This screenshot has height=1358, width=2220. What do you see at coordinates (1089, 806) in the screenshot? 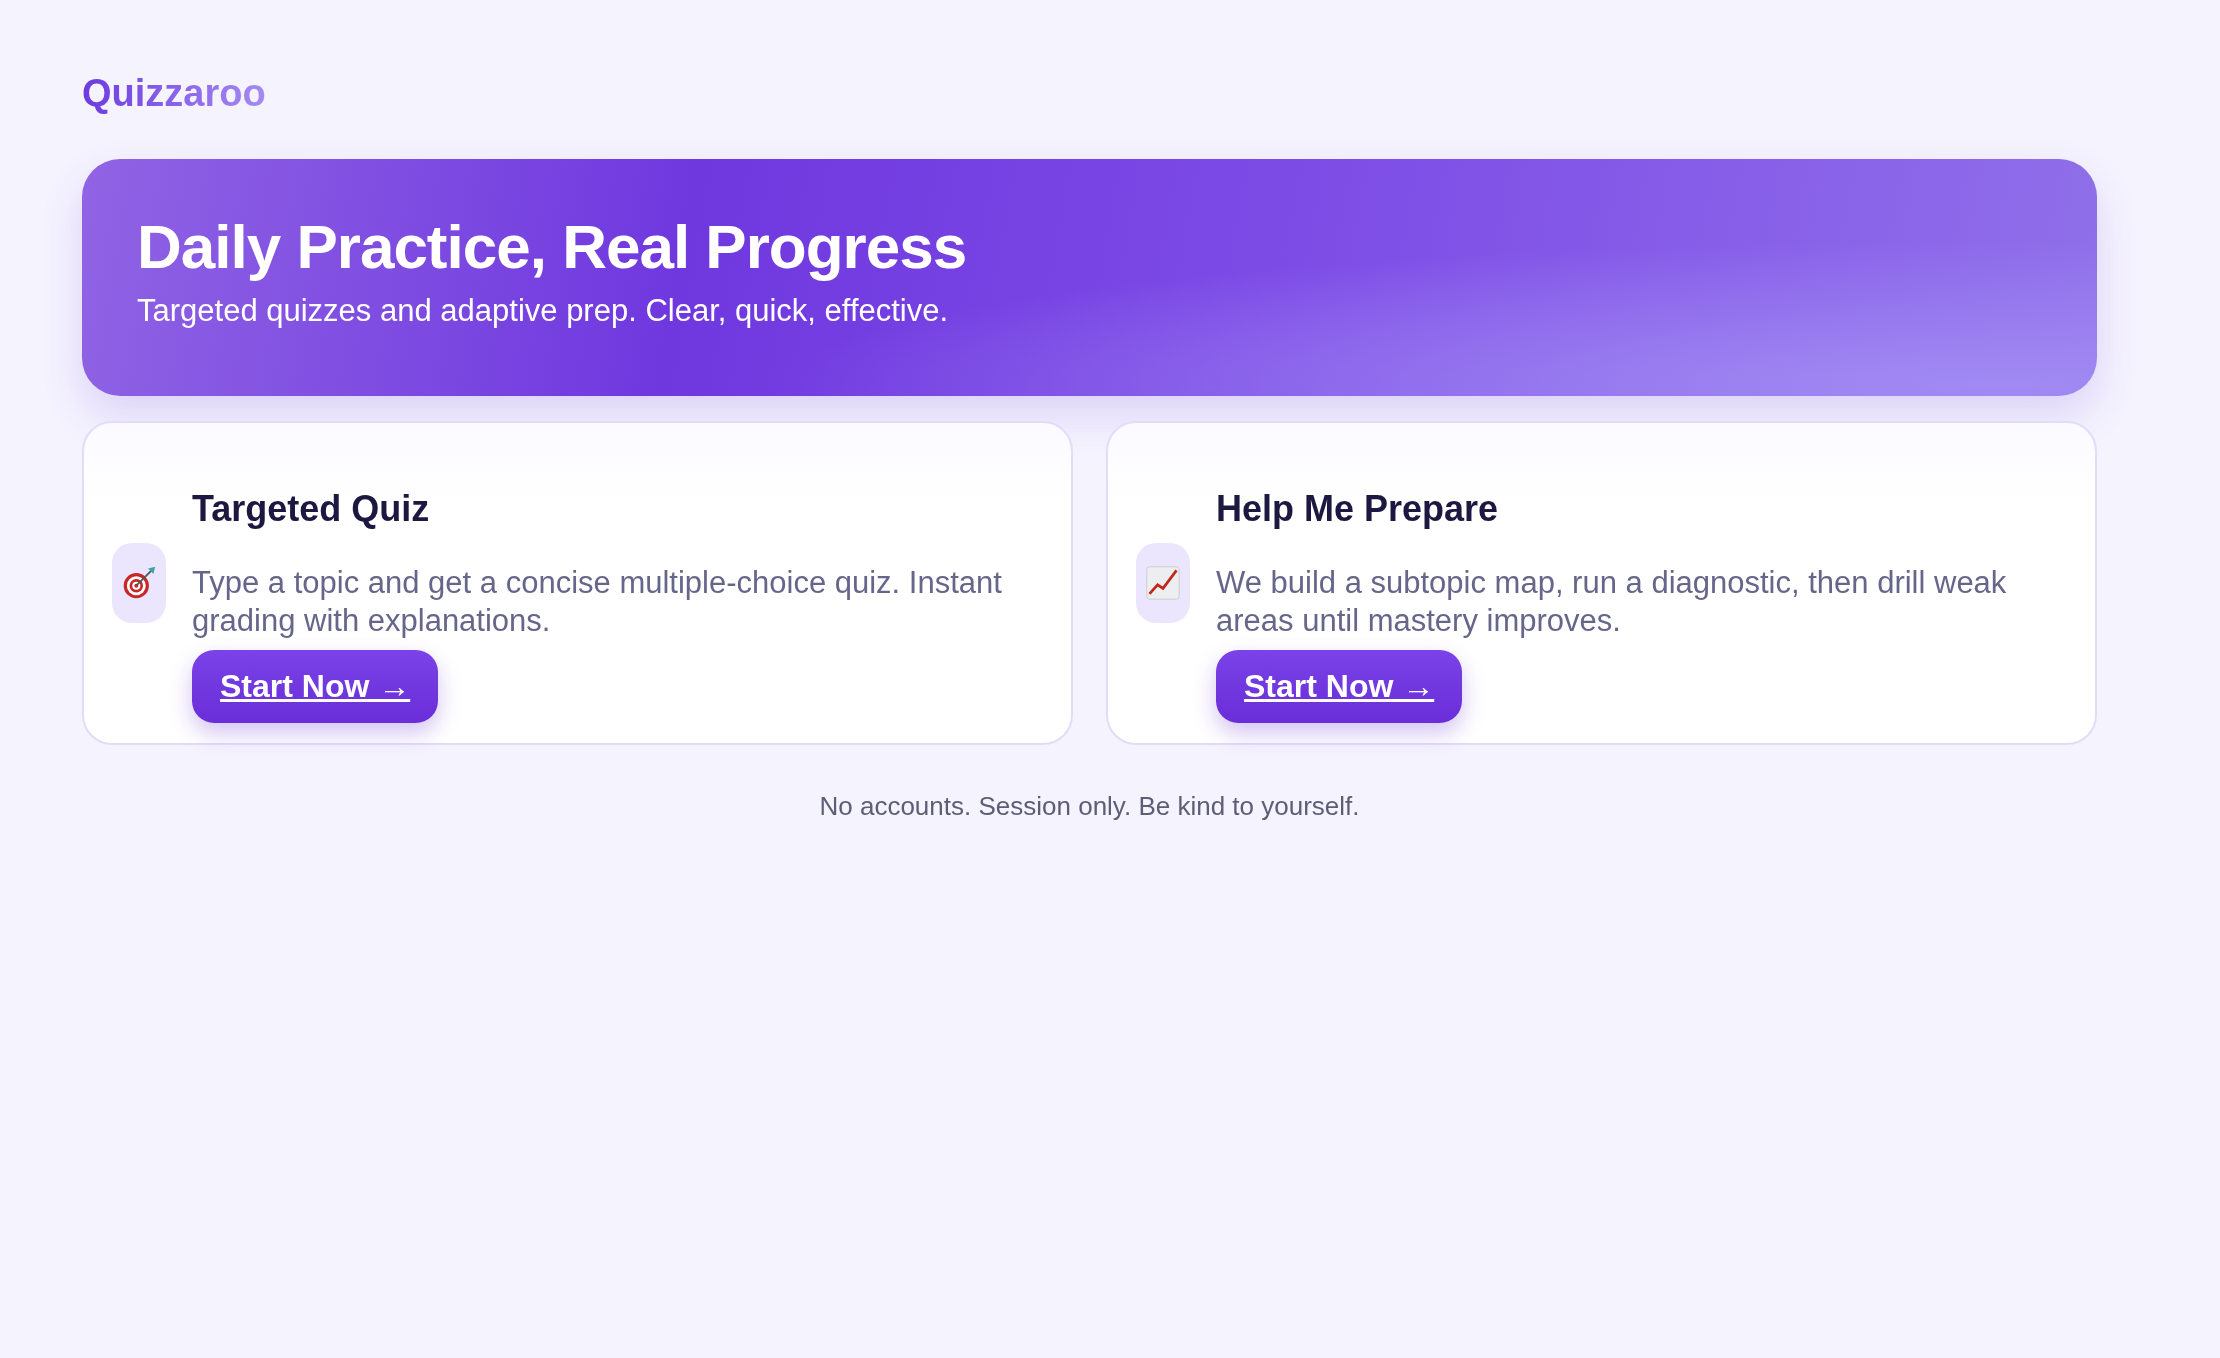
I see `footer-note: No accounts. Session only. Be kind to yourself.` at bounding box center [1089, 806].